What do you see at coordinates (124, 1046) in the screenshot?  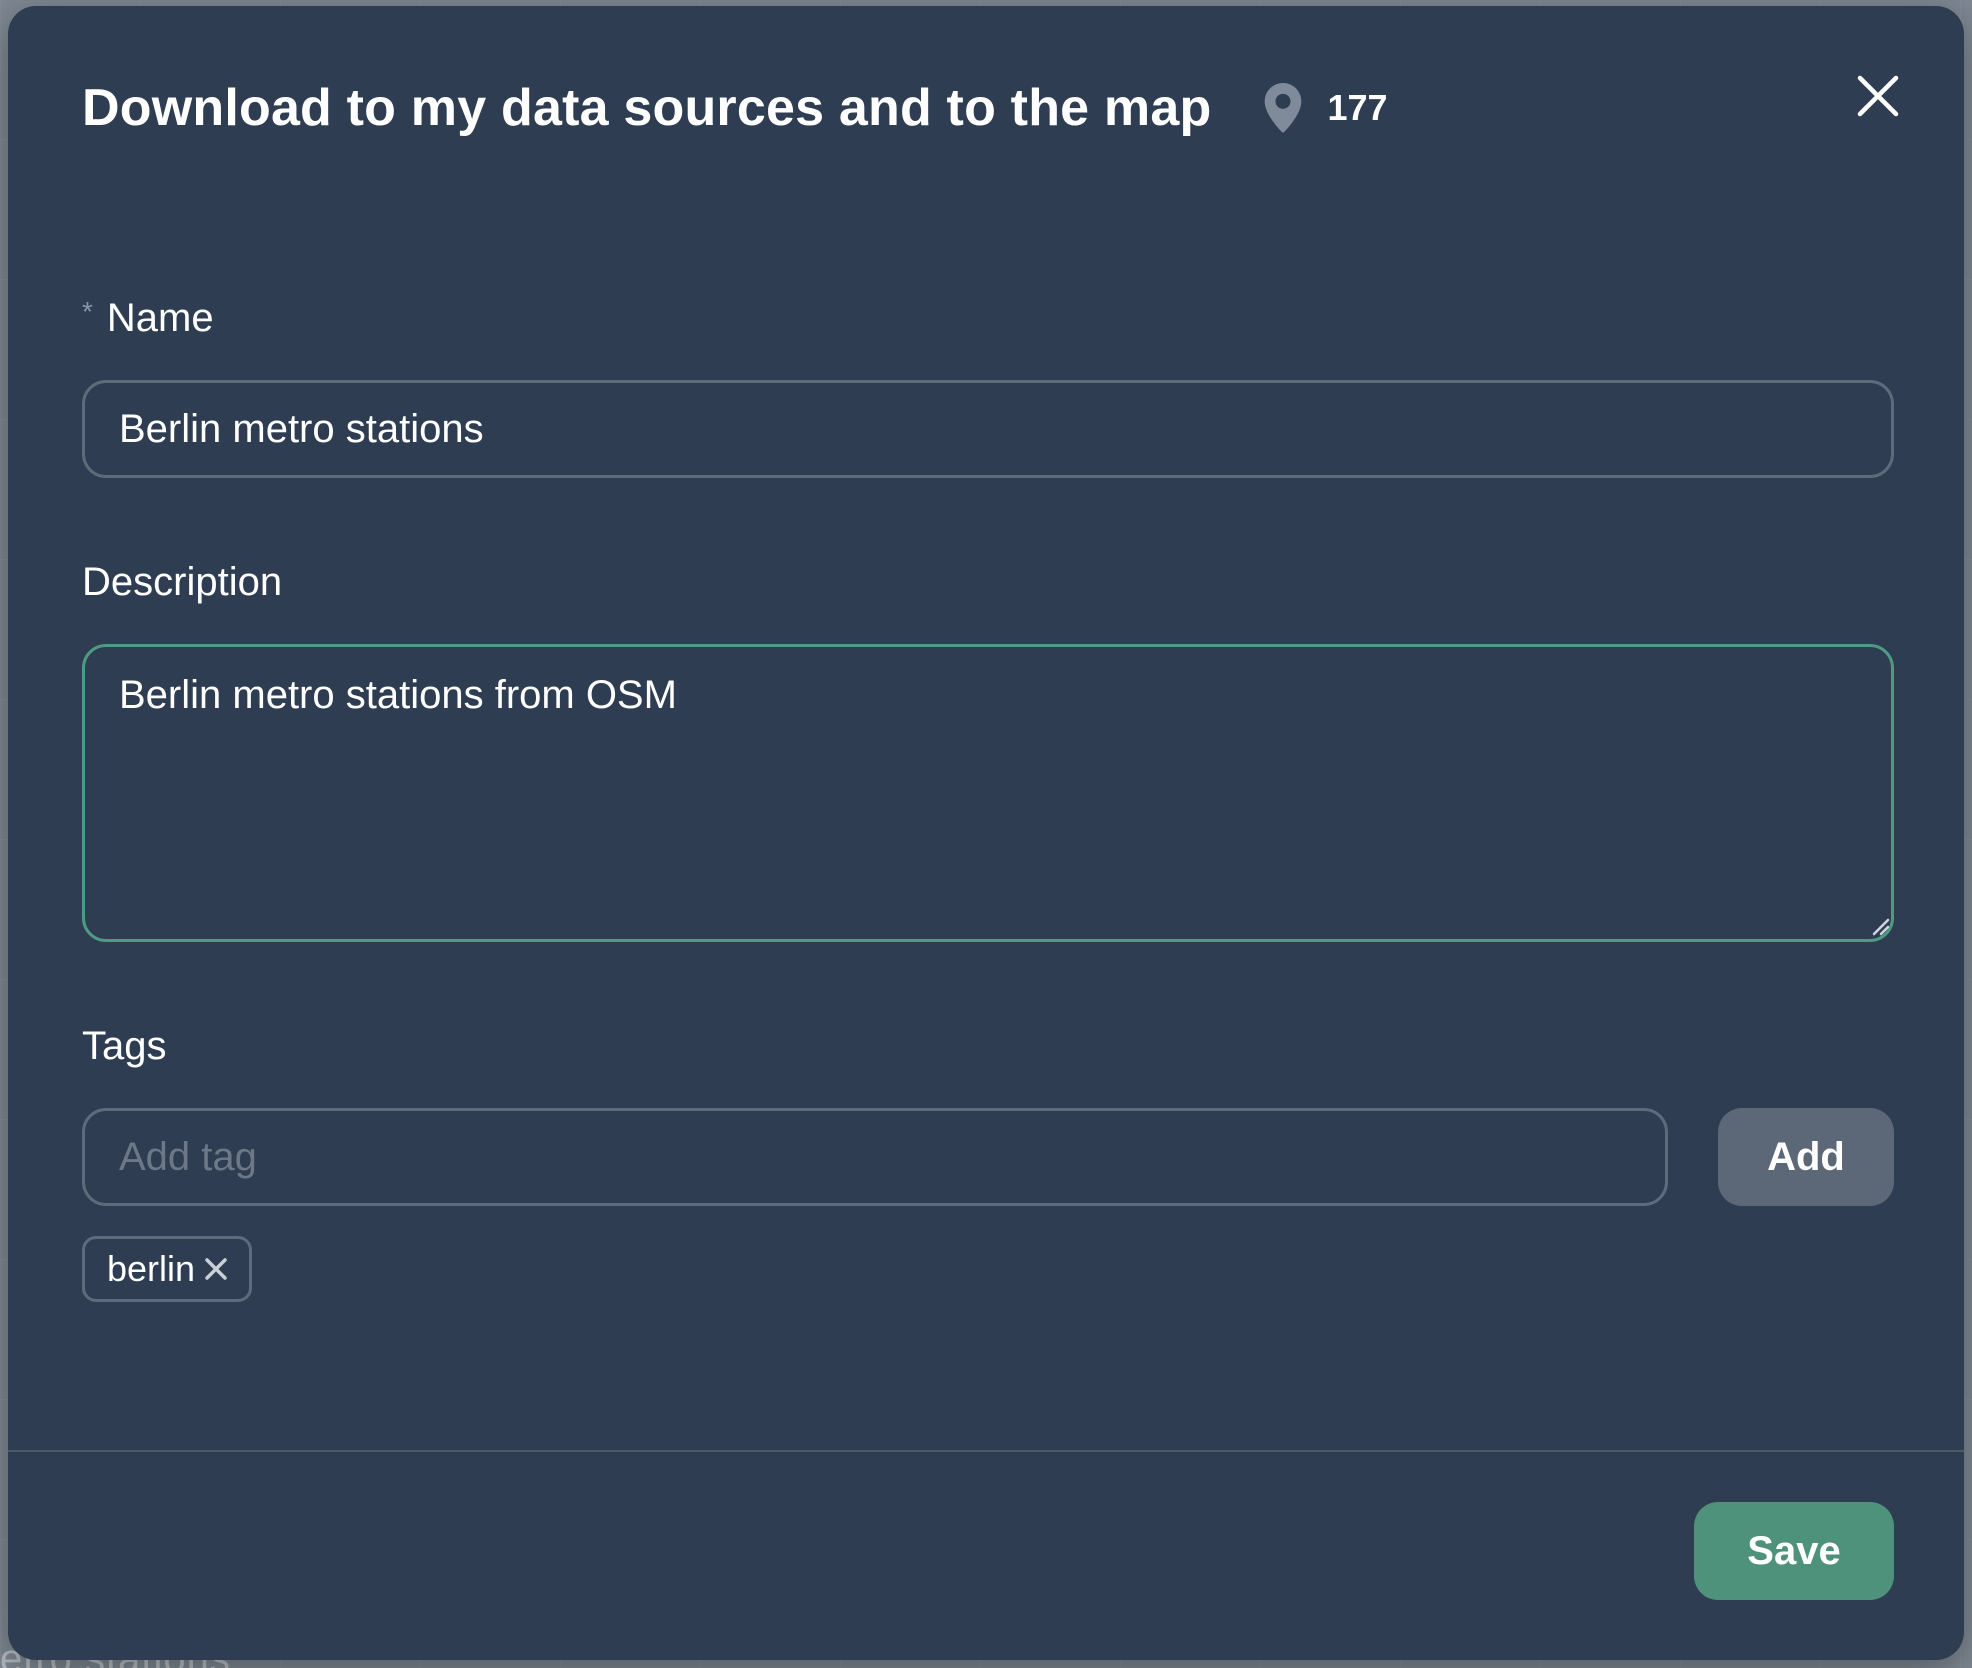 I see `tags-label: Tags` at bounding box center [124, 1046].